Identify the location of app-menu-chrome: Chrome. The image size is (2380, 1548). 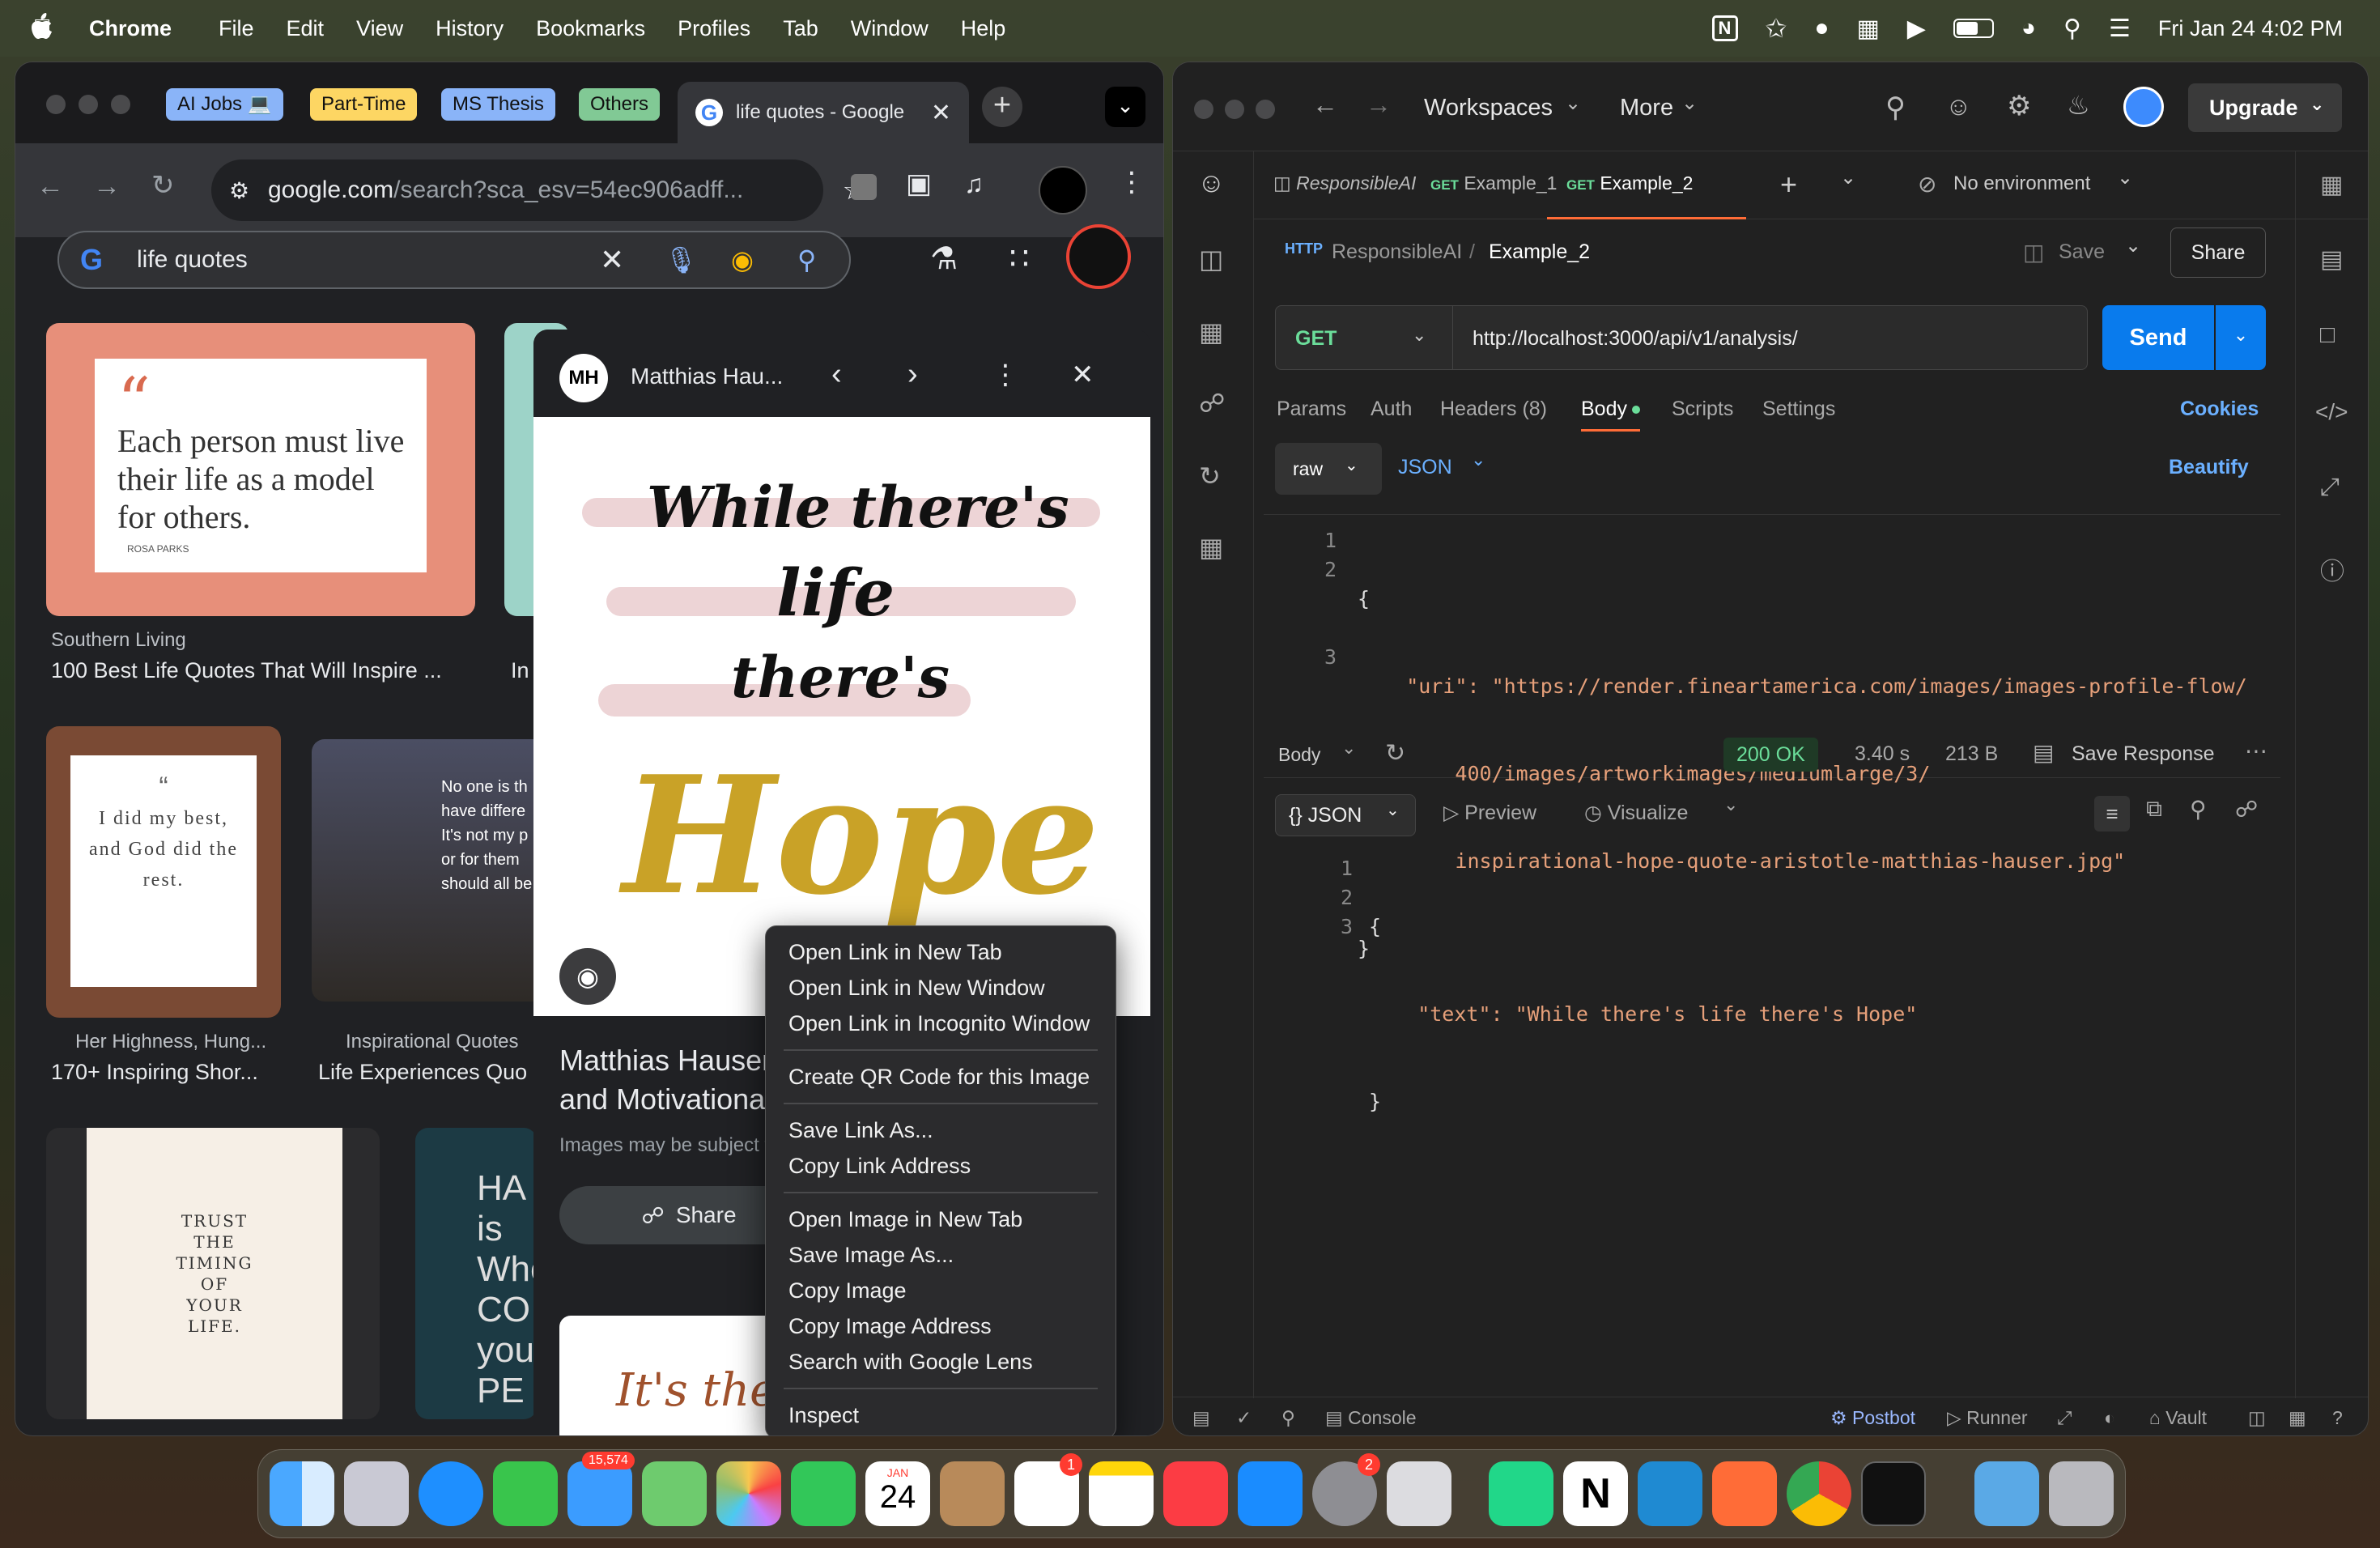
(130, 29).